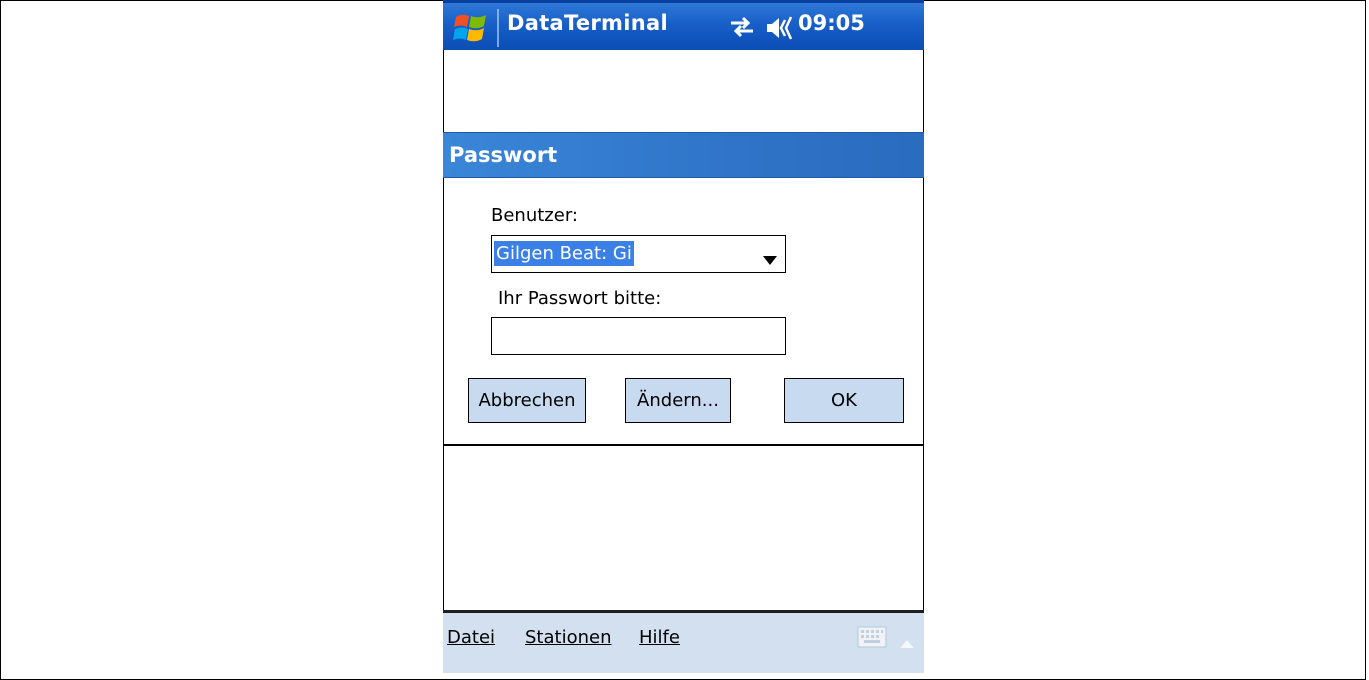 The width and height of the screenshot is (1369, 680). What do you see at coordinates (534, 215) in the screenshot?
I see `user-label: Benutzer:` at bounding box center [534, 215].